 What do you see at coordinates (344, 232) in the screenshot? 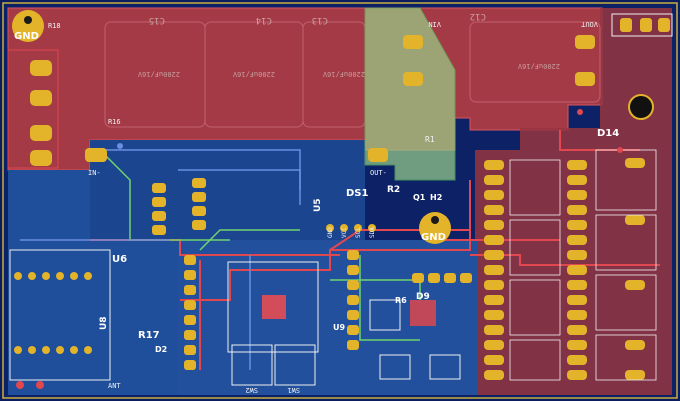
I see `label-pin-vcc: VCC` at bounding box center [344, 232].